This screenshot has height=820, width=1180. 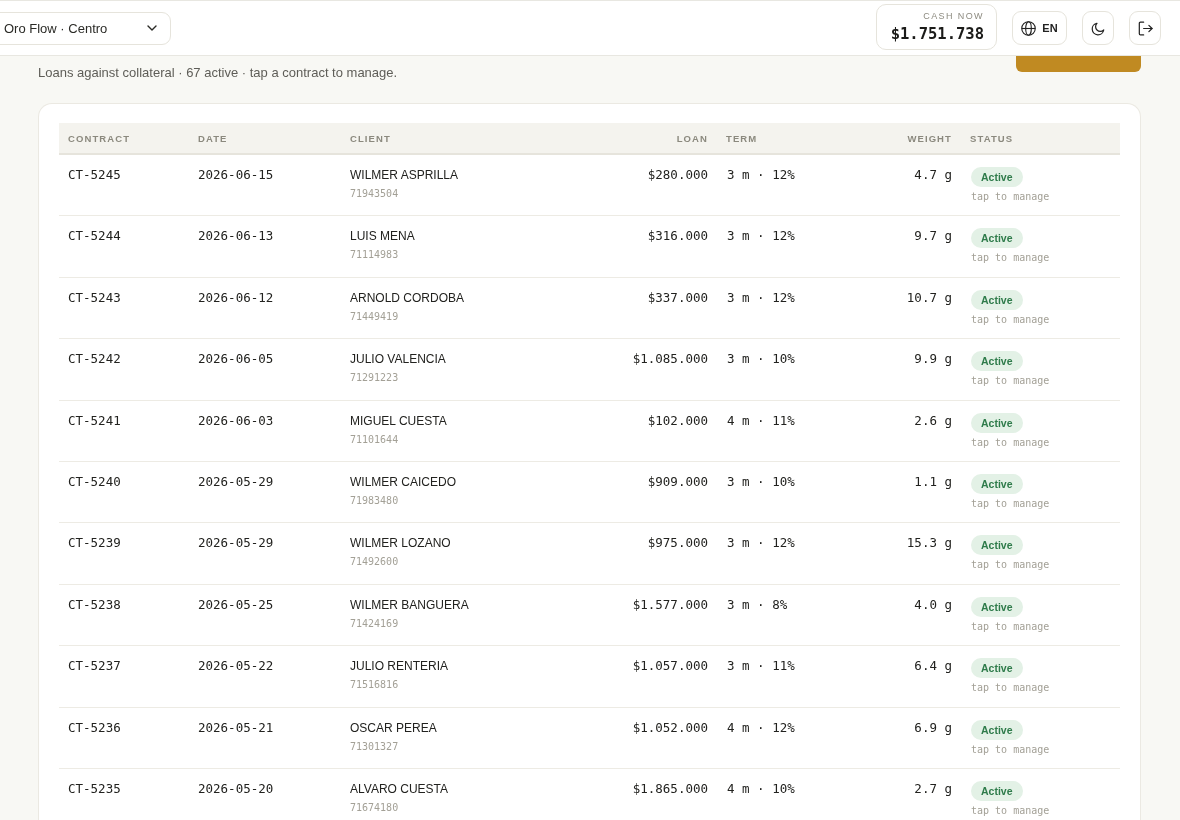 What do you see at coordinates (94, 666) in the screenshot?
I see `contract-number: CT-5237` at bounding box center [94, 666].